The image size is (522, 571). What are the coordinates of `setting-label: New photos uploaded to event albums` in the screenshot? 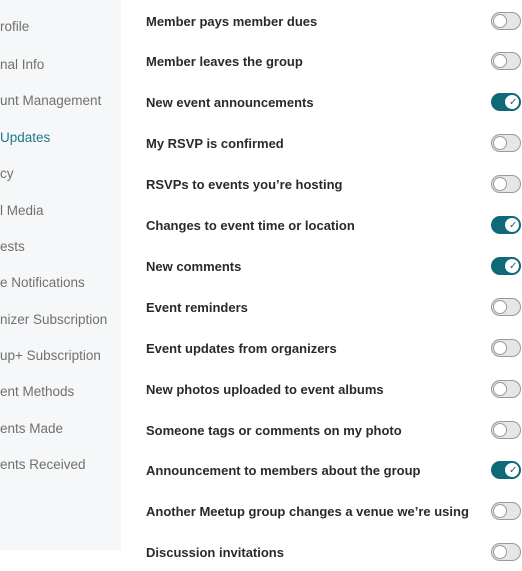 It's located at (265, 389).